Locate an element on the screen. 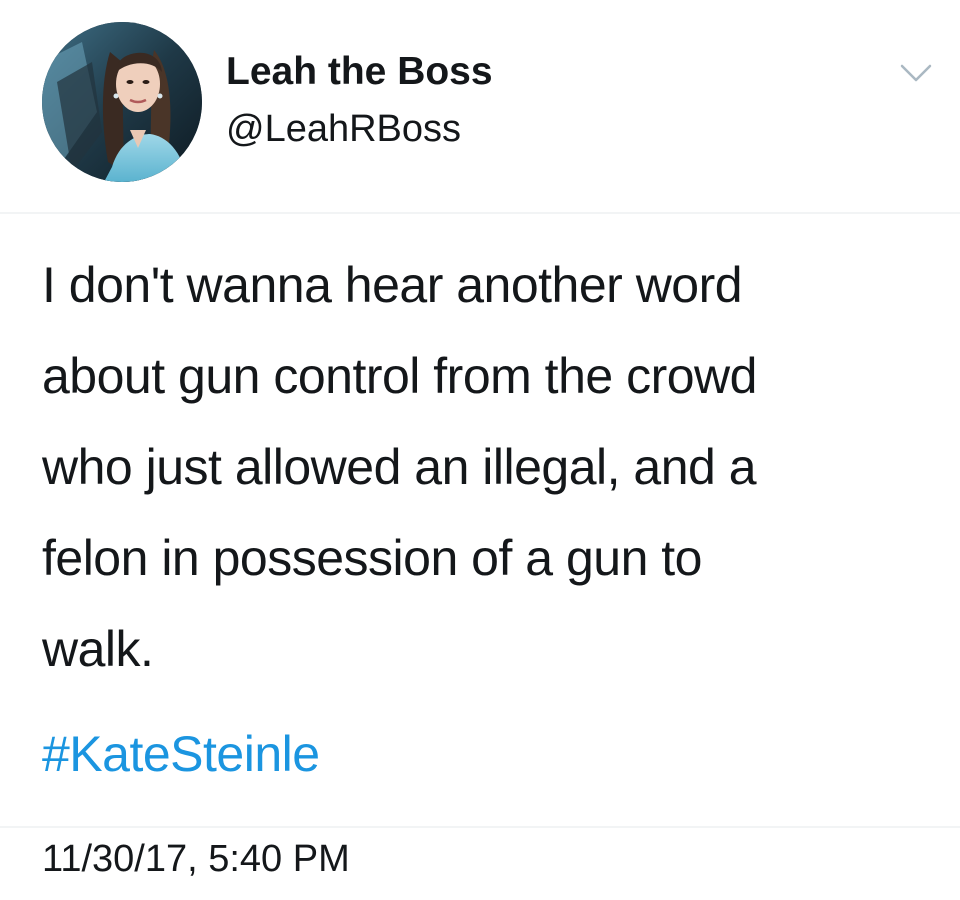 Image resolution: width=960 pixels, height=900 pixels. tweet-menu-button is located at coordinates (916, 73).